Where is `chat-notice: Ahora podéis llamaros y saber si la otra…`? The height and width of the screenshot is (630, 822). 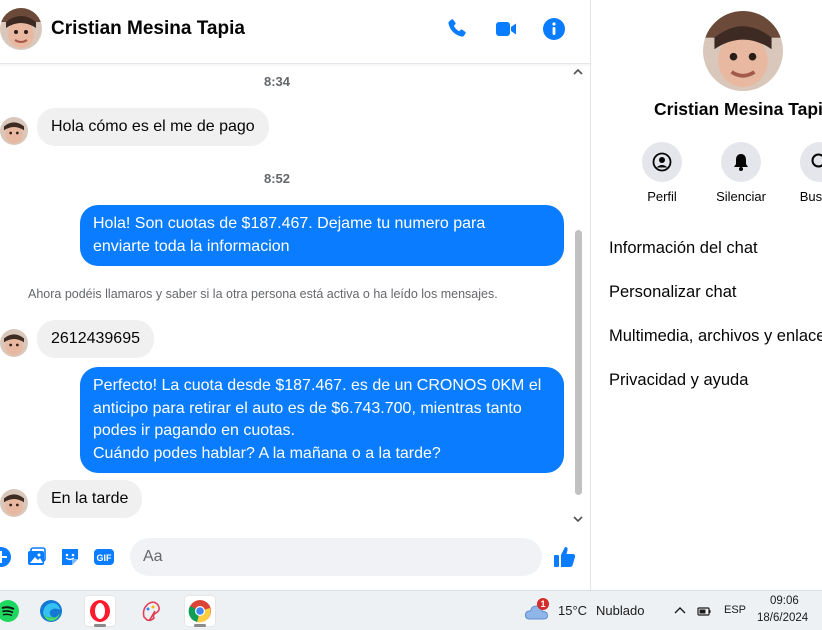
chat-notice: Ahora podéis llamaros y saber si la otra… is located at coordinates (263, 294).